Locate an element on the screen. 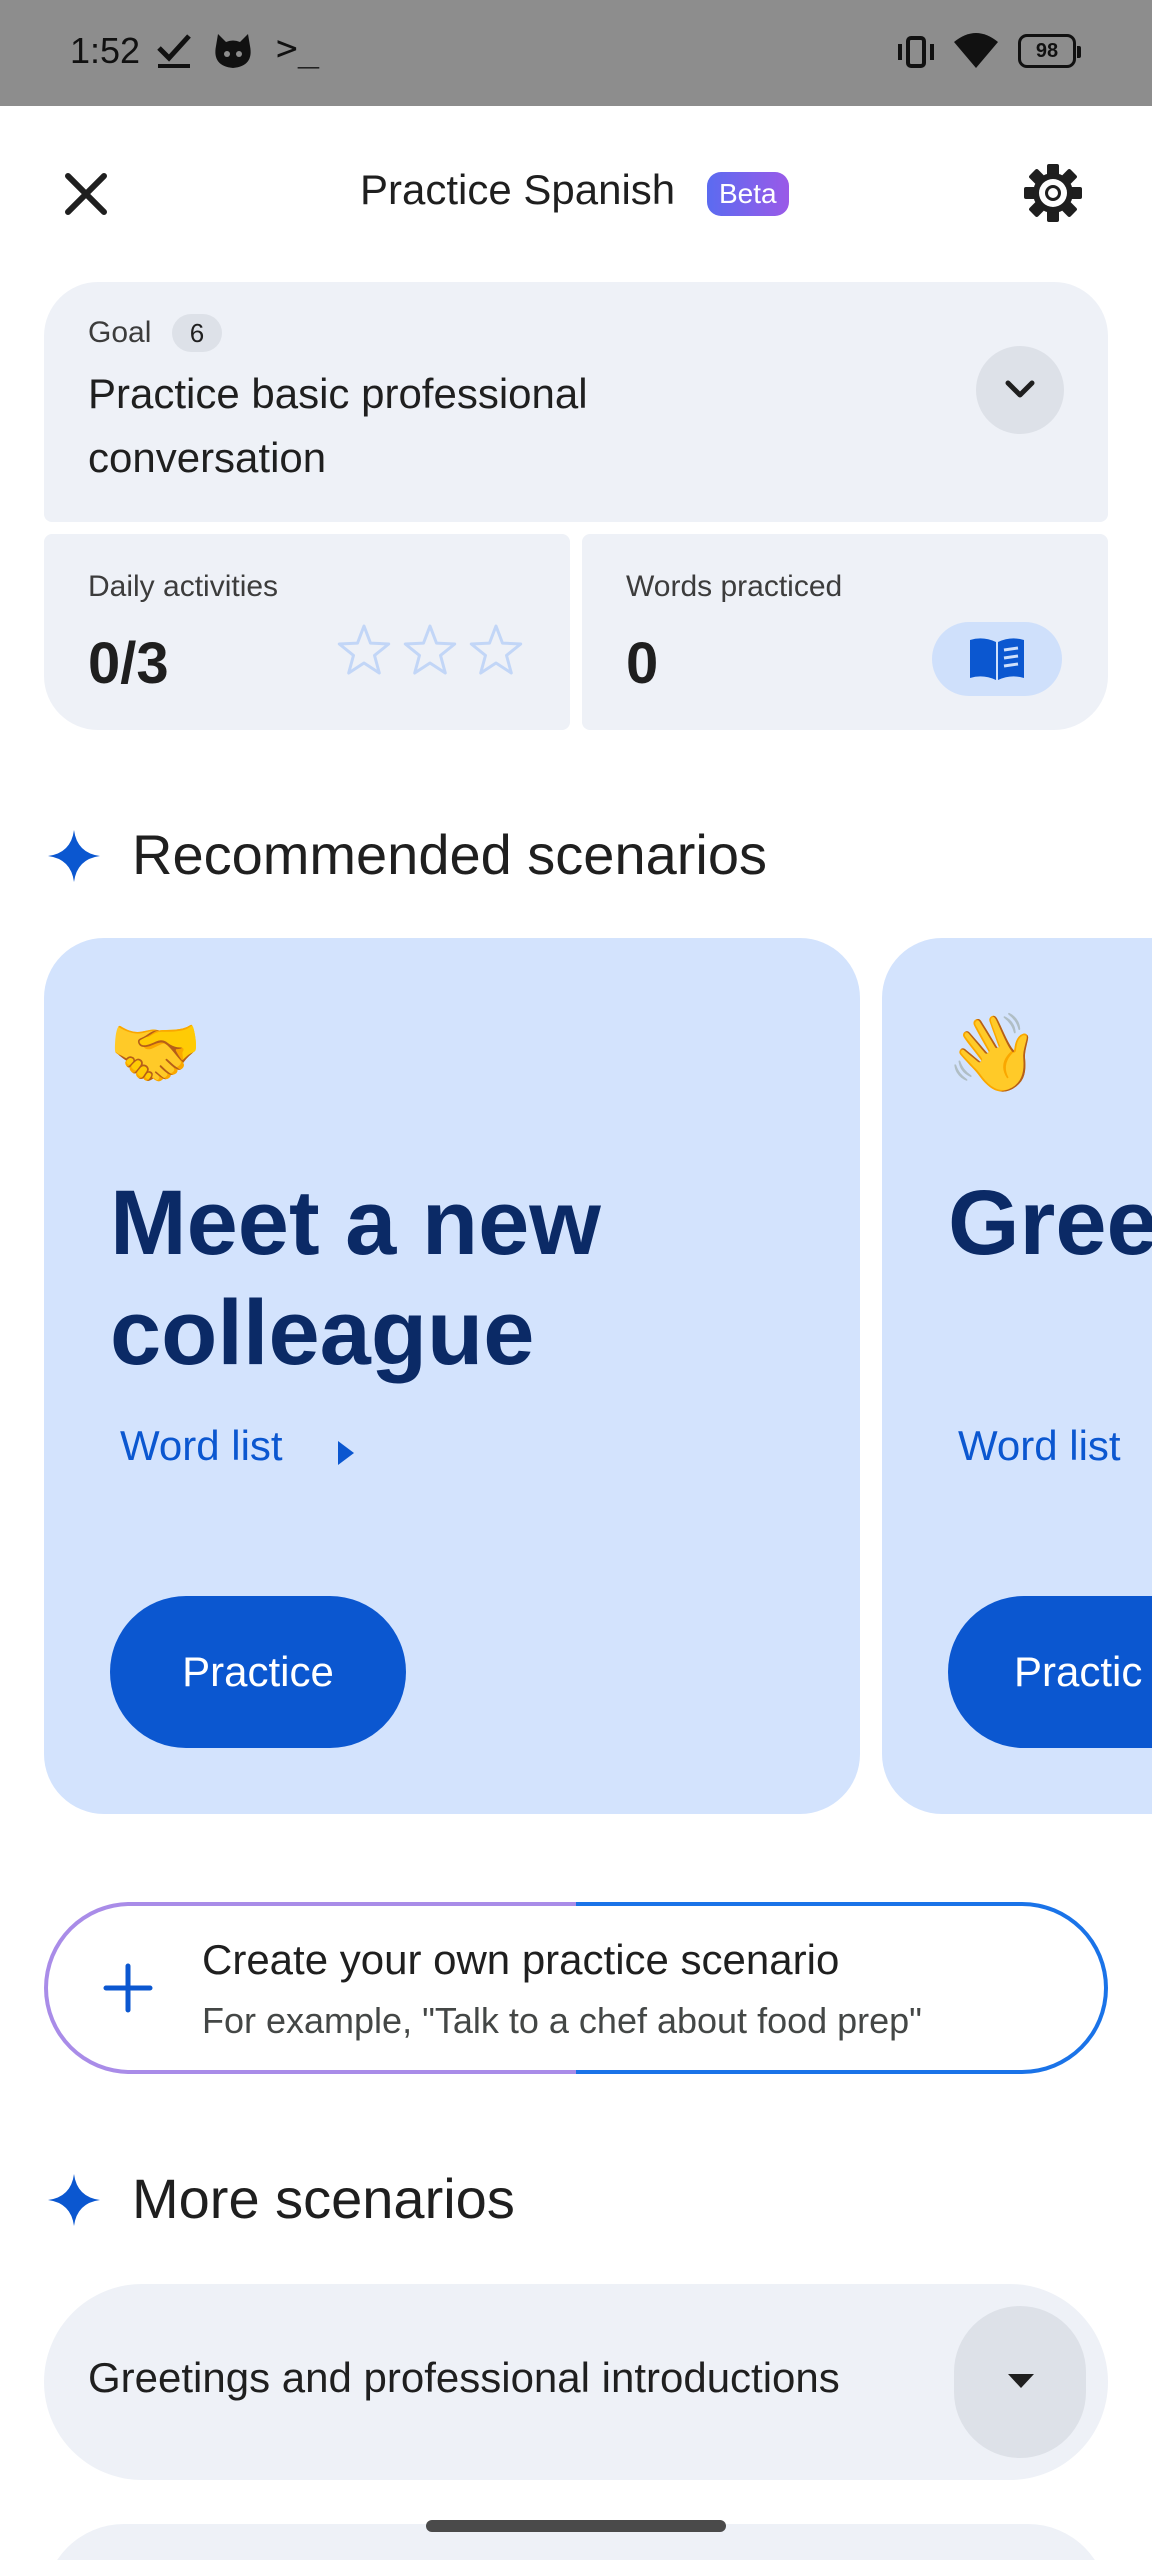  practice-button: Practice is located at coordinates (258, 1672).